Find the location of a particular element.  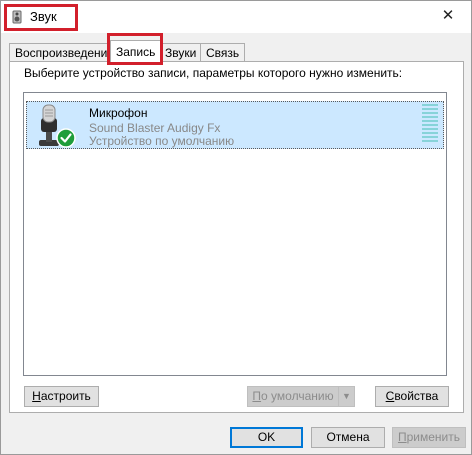

properties-button: Свойства is located at coordinates (412, 396).